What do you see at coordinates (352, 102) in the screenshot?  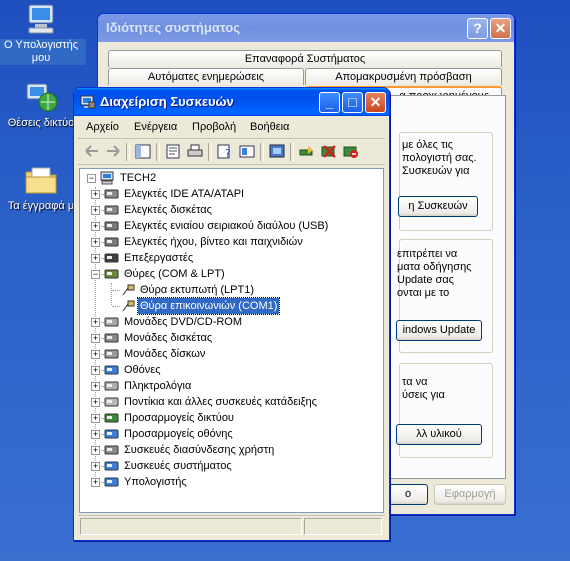 I see `maximize-button: □` at bounding box center [352, 102].